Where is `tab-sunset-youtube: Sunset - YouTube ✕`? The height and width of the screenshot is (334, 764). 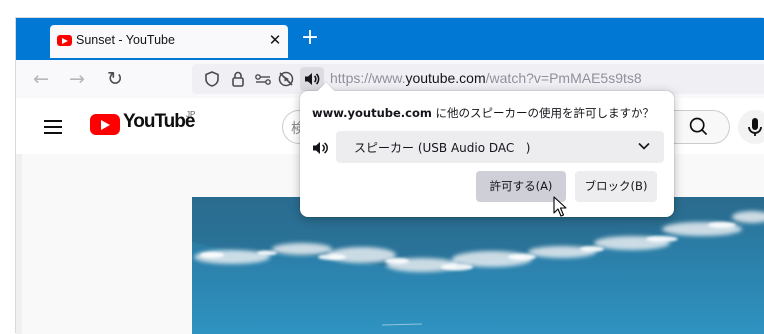
tab-sunset-youtube: Sunset - YouTube ✕ is located at coordinates (169, 41).